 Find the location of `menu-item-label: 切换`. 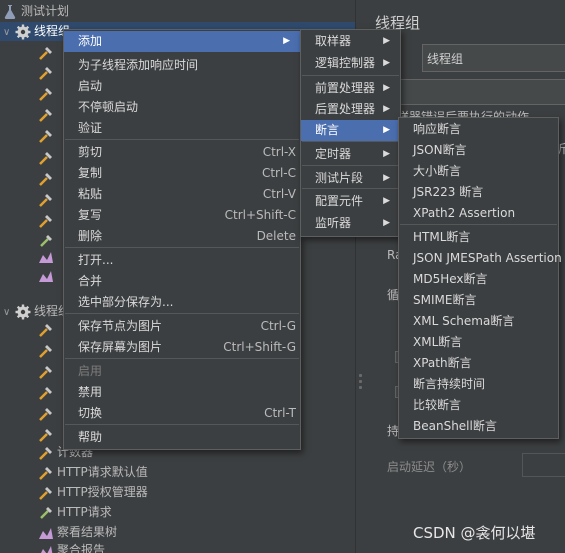

menu-item-label: 切换 is located at coordinates (90, 413).